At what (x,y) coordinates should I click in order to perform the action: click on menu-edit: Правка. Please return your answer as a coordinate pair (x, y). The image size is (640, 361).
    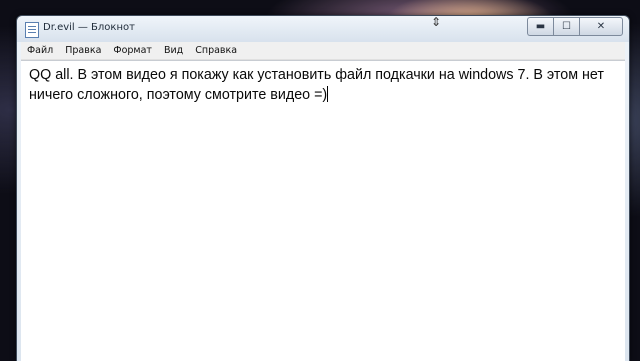
    Looking at the image, I should click on (83, 50).